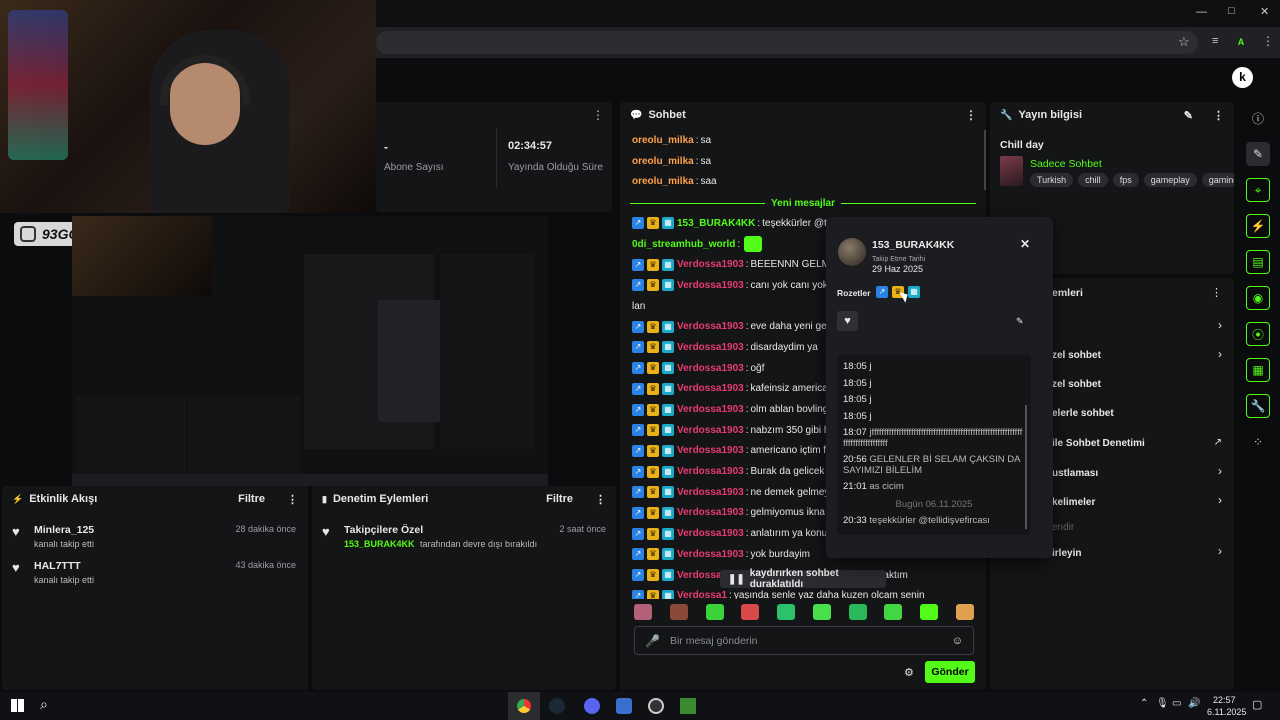  I want to click on user-card-username: 153_BURAK4KK, so click(913, 245).